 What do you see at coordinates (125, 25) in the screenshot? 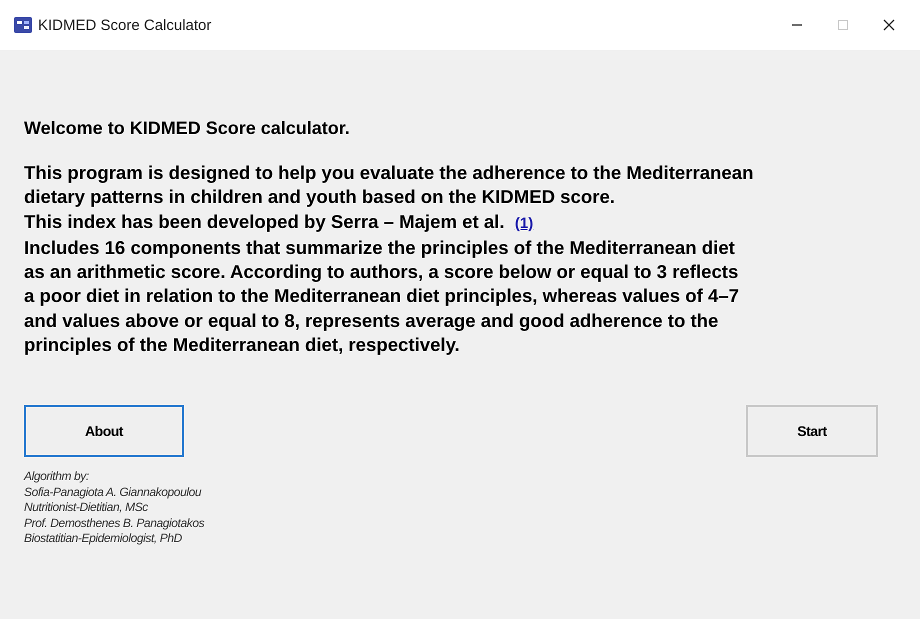
I see `window-title: KIDMED Score Calculator` at bounding box center [125, 25].